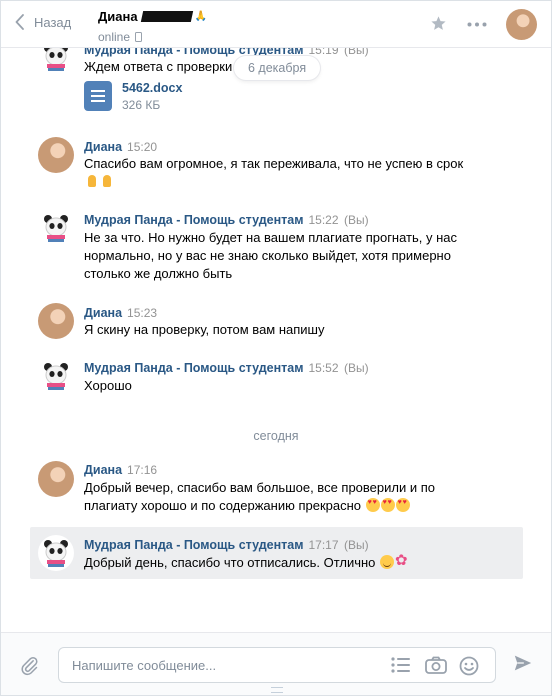  Describe the element at coordinates (277, 690) in the screenshot. I see `resize-handle` at that location.